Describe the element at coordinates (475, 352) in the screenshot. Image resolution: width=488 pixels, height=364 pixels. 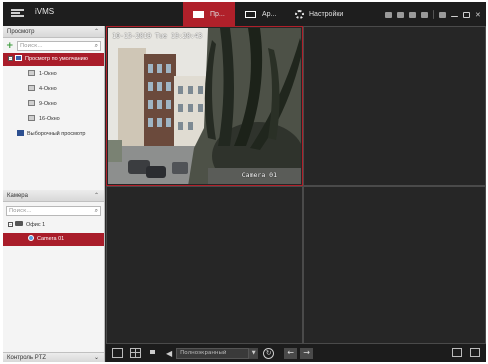
I see `fullscreen-icon` at that location.